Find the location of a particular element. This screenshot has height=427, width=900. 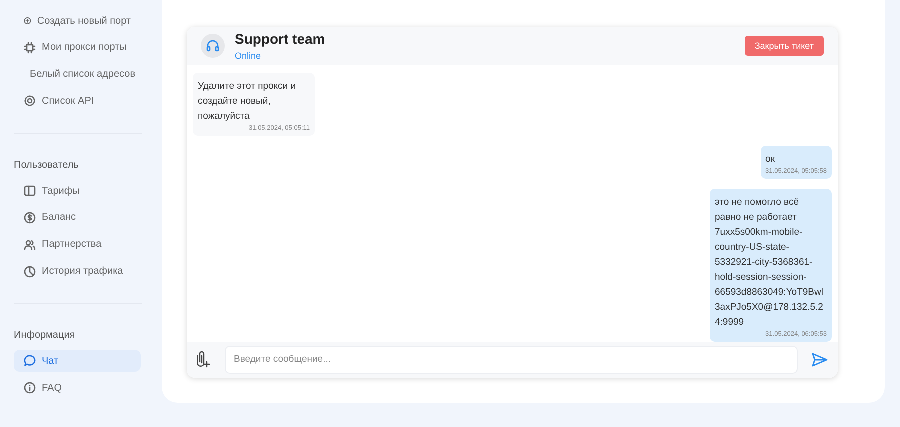

sidebar-item: Создать новый порт is located at coordinates (77, 21).